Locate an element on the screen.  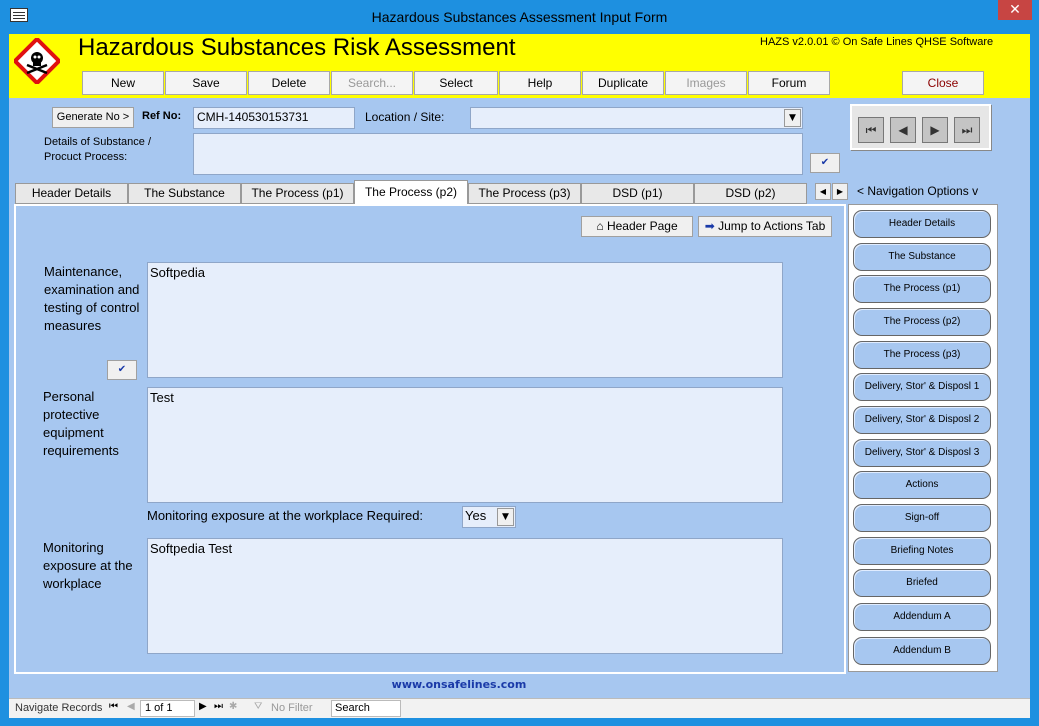
forum-button: Forum is located at coordinates (789, 83).